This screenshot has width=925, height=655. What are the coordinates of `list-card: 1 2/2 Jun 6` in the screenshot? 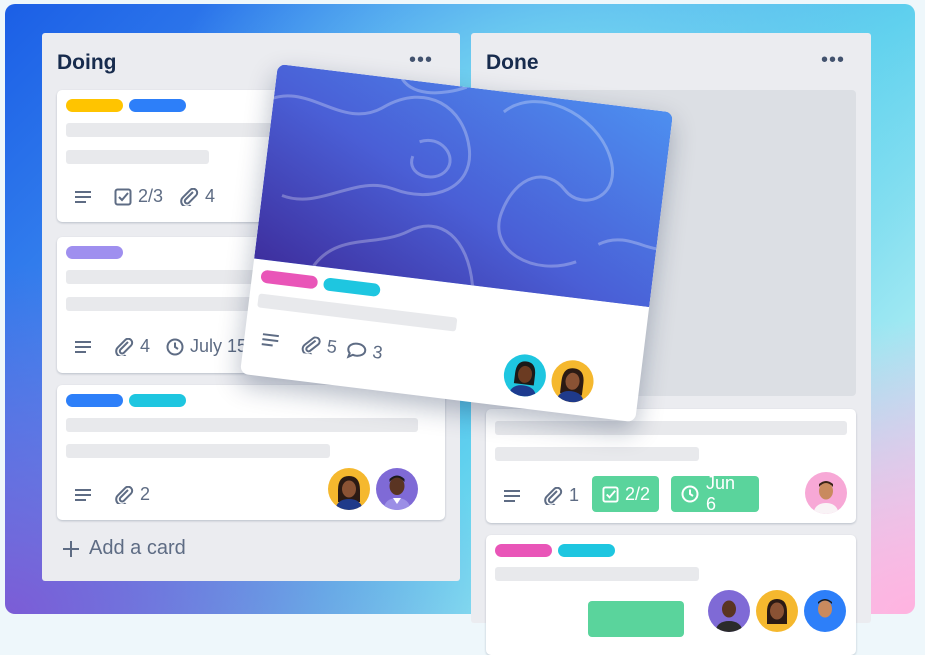 It's located at (671, 466).